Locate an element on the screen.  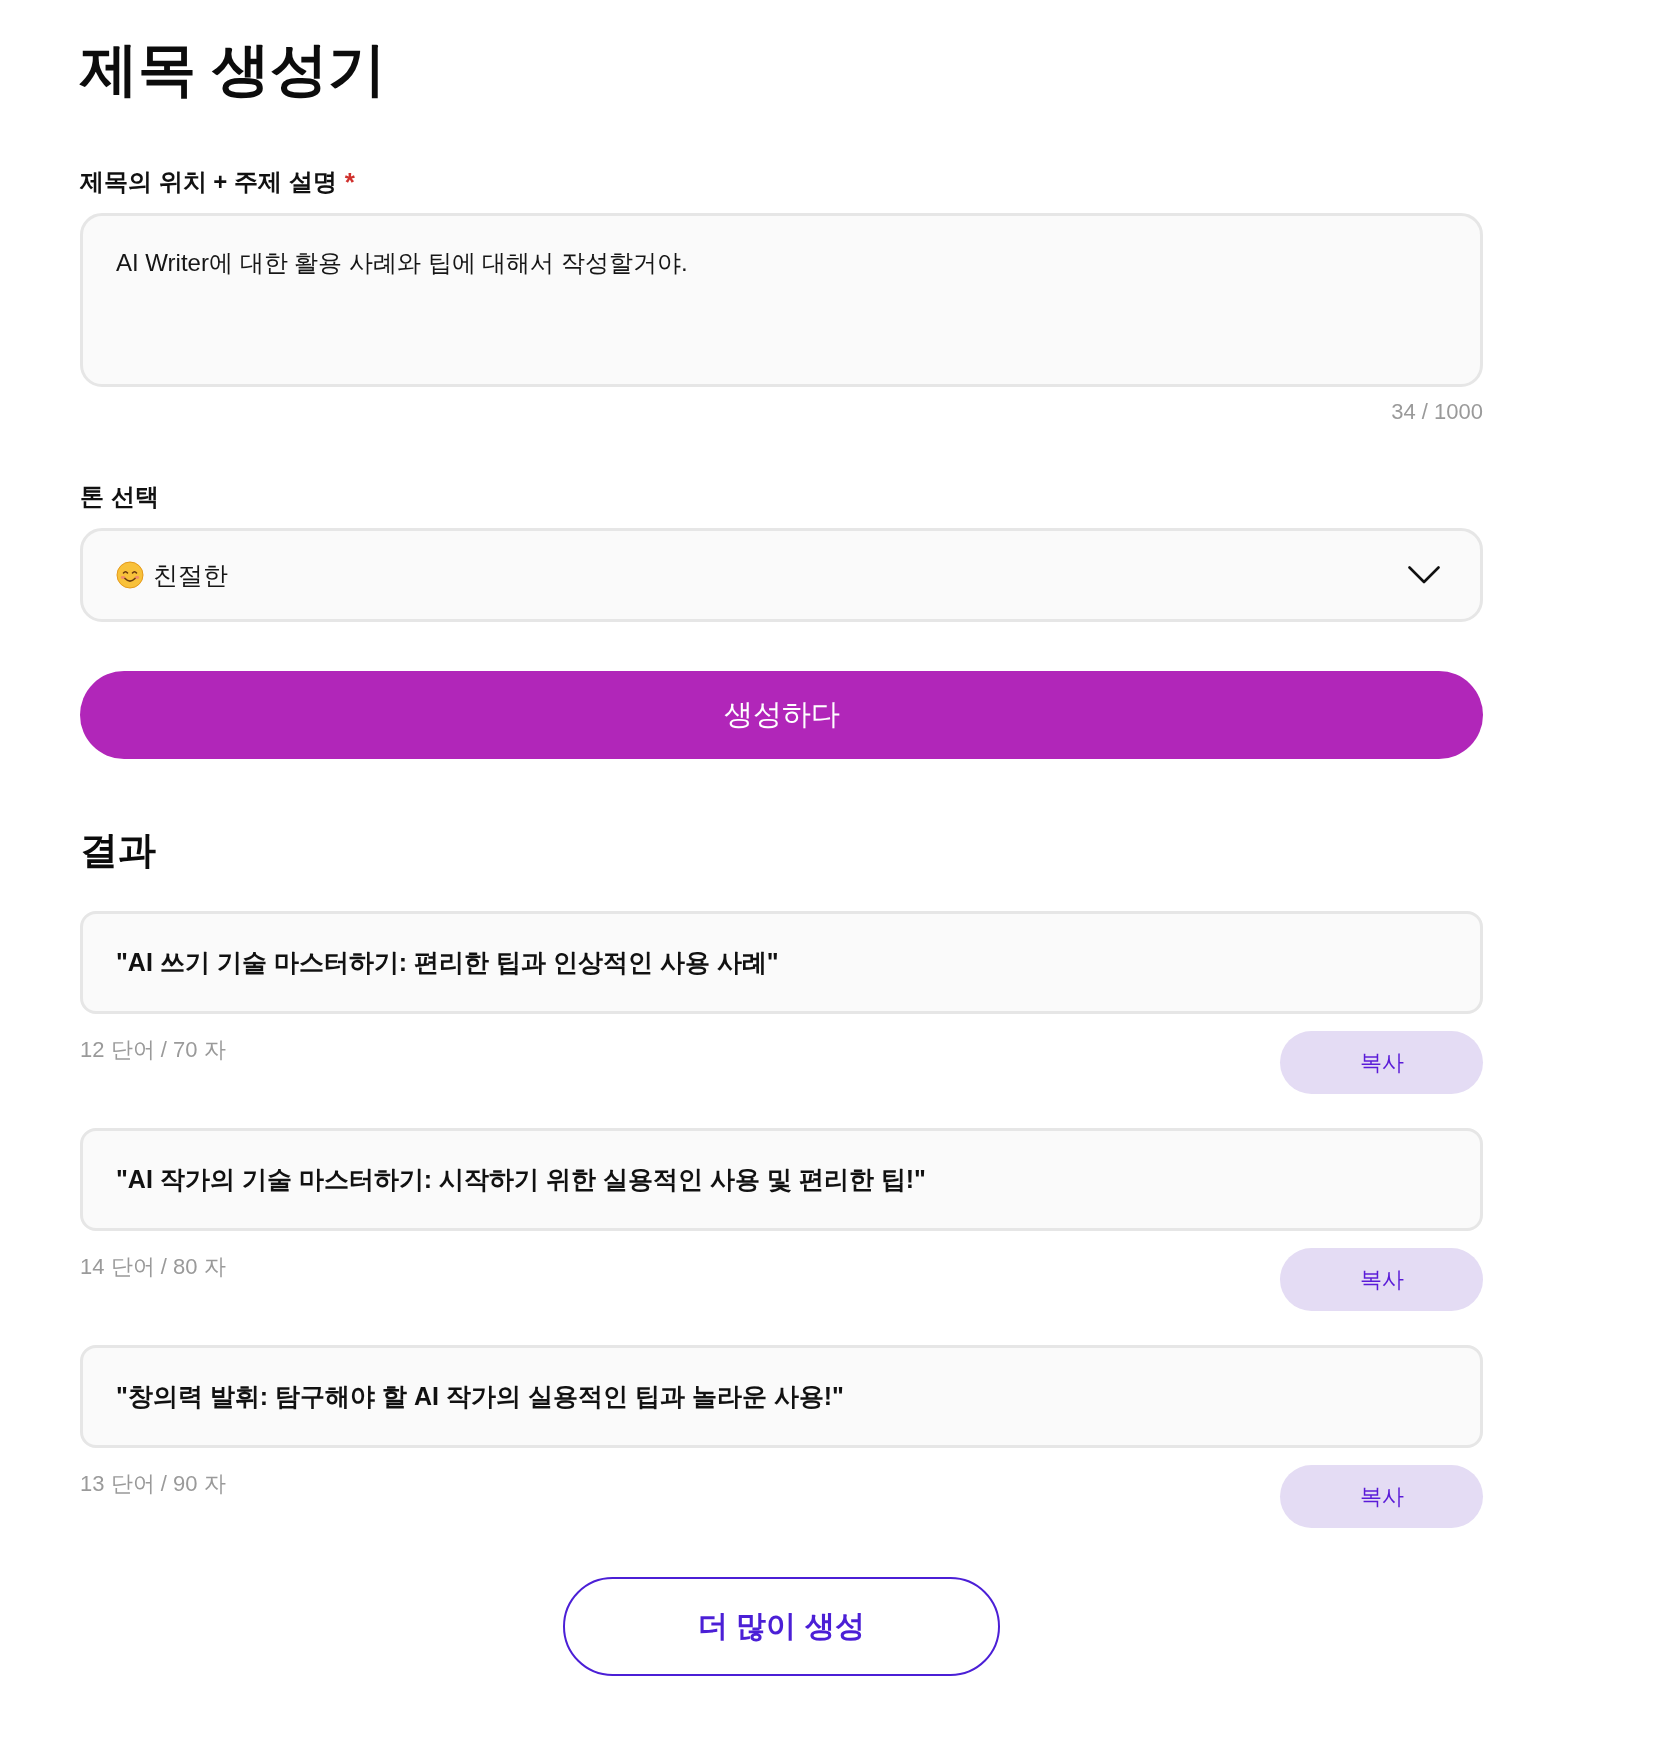
chevron-down-icon is located at coordinates (1424, 575).